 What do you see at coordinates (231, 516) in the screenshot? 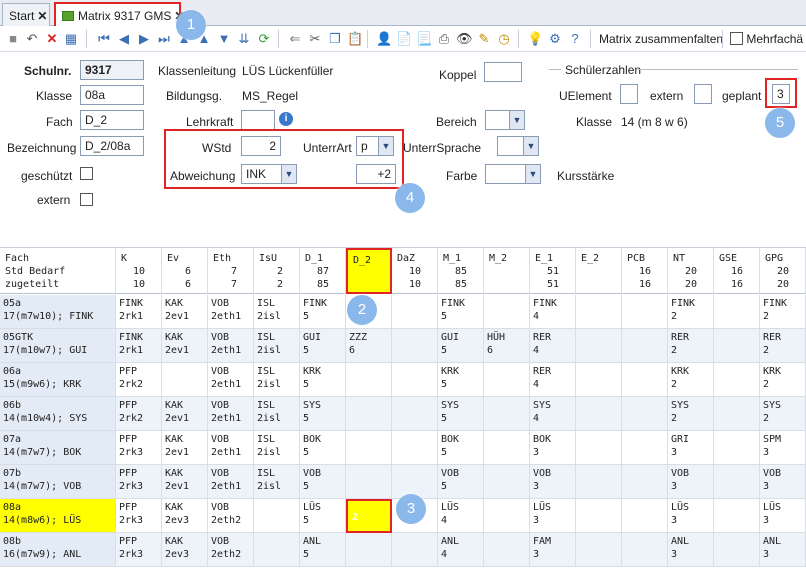
I see `grid-cell: VOB 2eth2` at bounding box center [231, 516].